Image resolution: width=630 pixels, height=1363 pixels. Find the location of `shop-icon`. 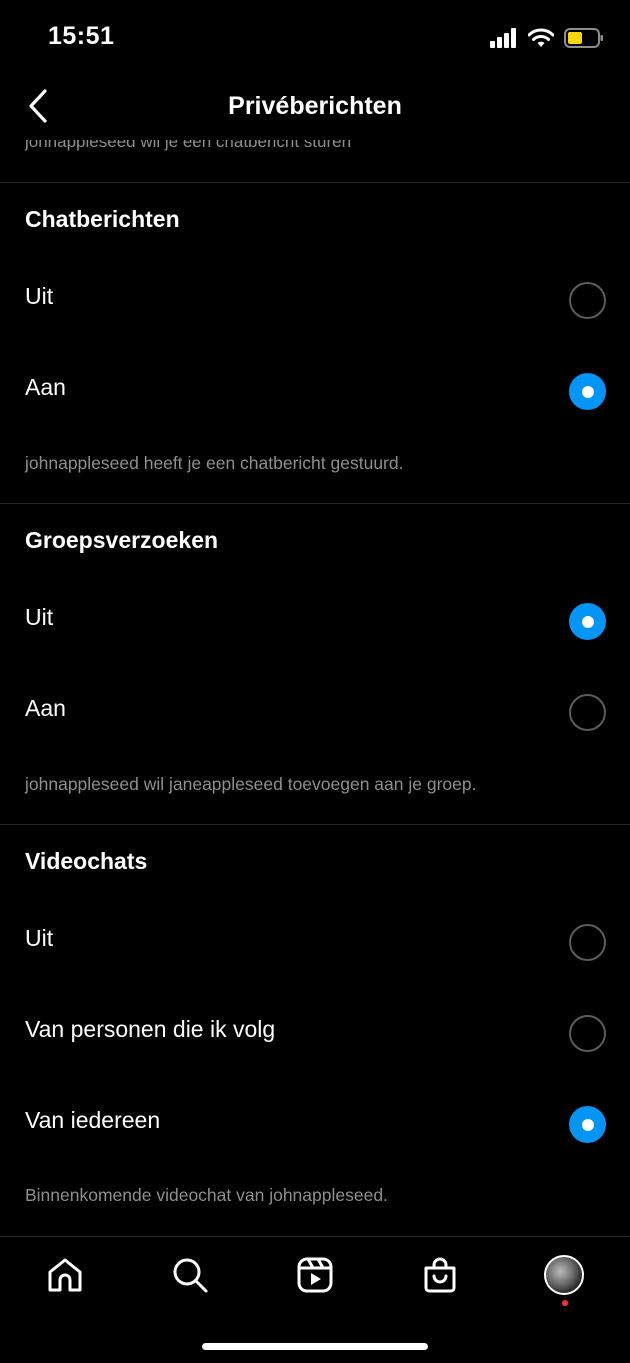

shop-icon is located at coordinates (440, 1275).